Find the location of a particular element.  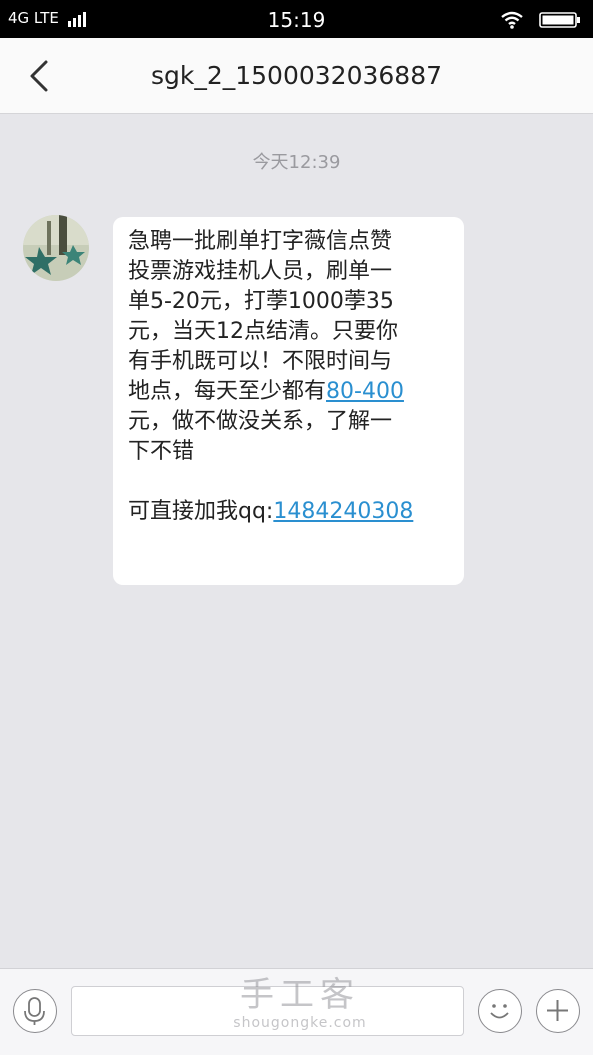

message-line: 急聘一批刷单打字薇信点赞 is located at coordinates (260, 241).